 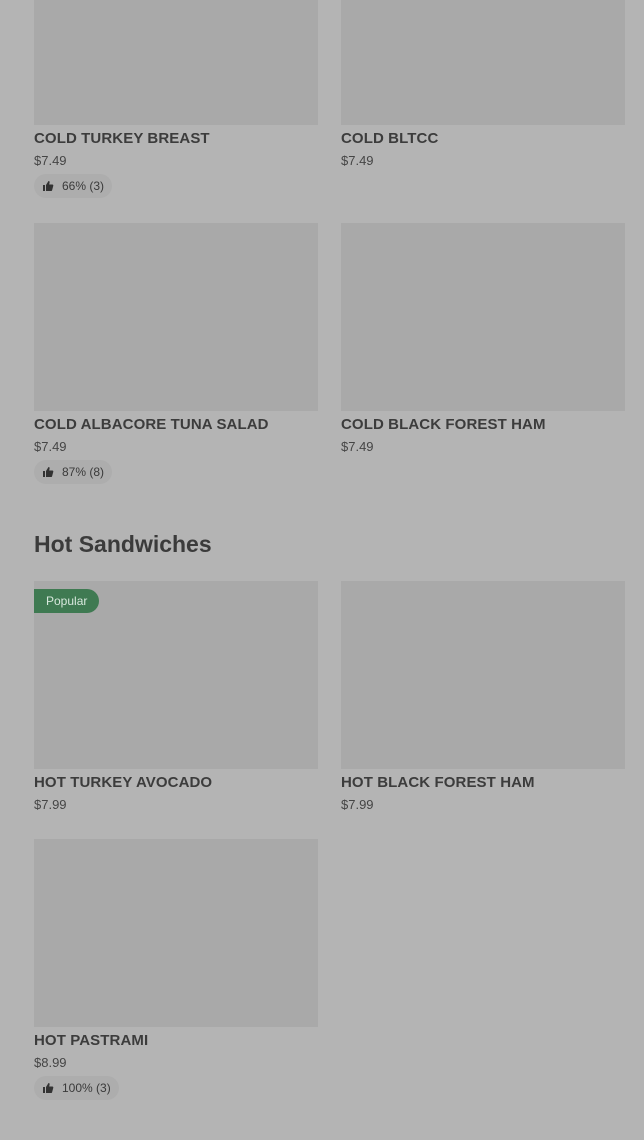 What do you see at coordinates (151, 424) in the screenshot?
I see `menu-item-name: COLD ALBACORE TUNA SALAD` at bounding box center [151, 424].